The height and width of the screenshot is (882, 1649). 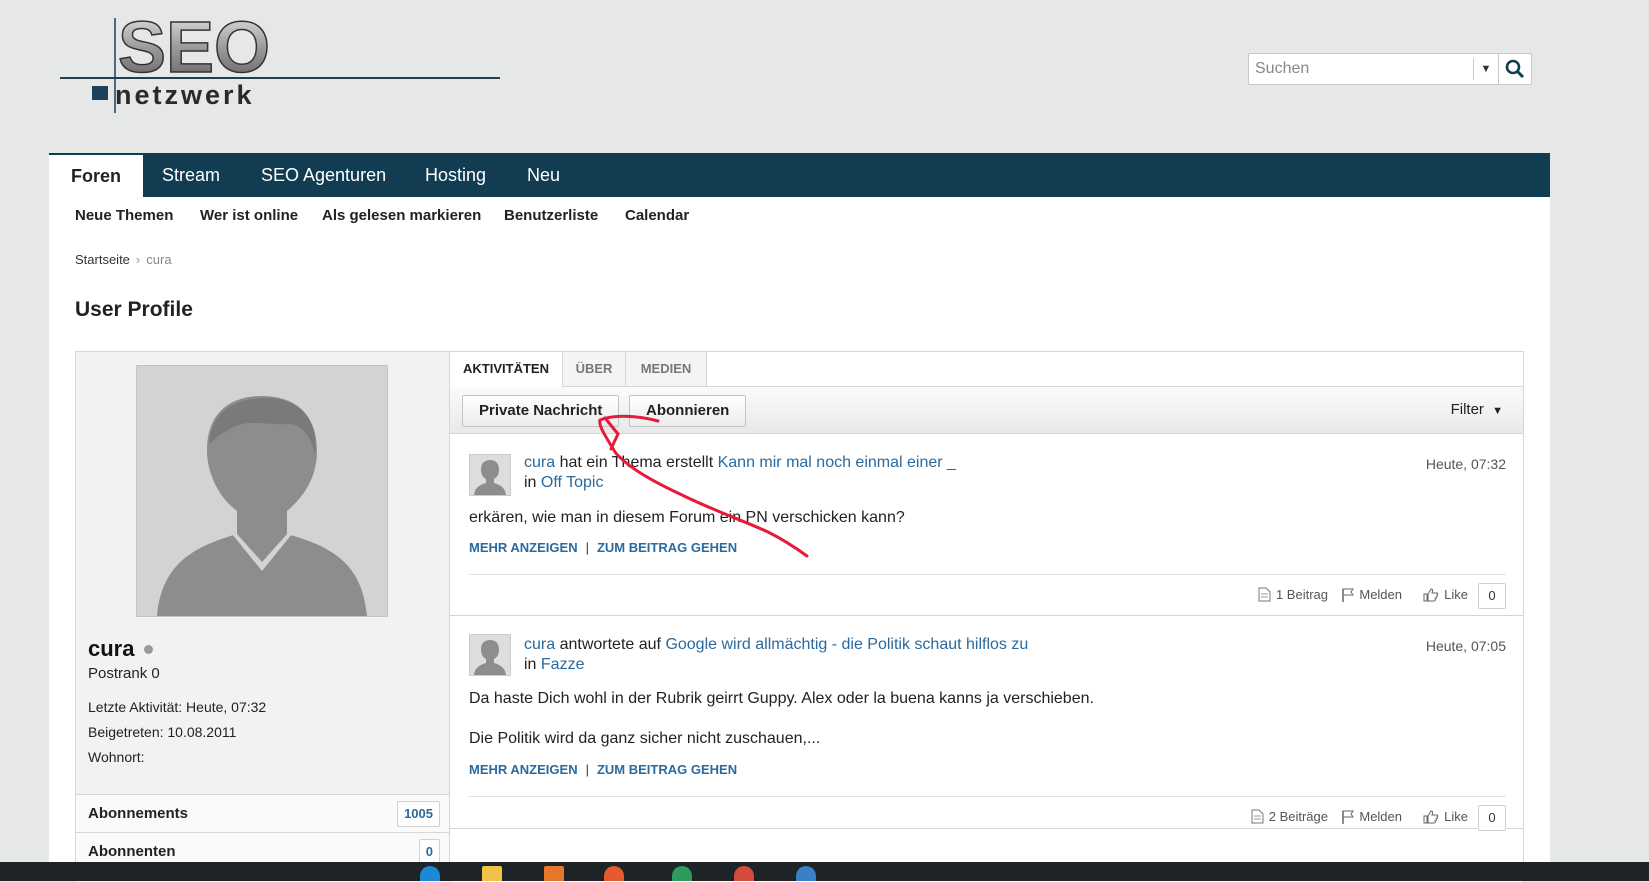 What do you see at coordinates (744, 873) in the screenshot?
I see `chrome-icon` at bounding box center [744, 873].